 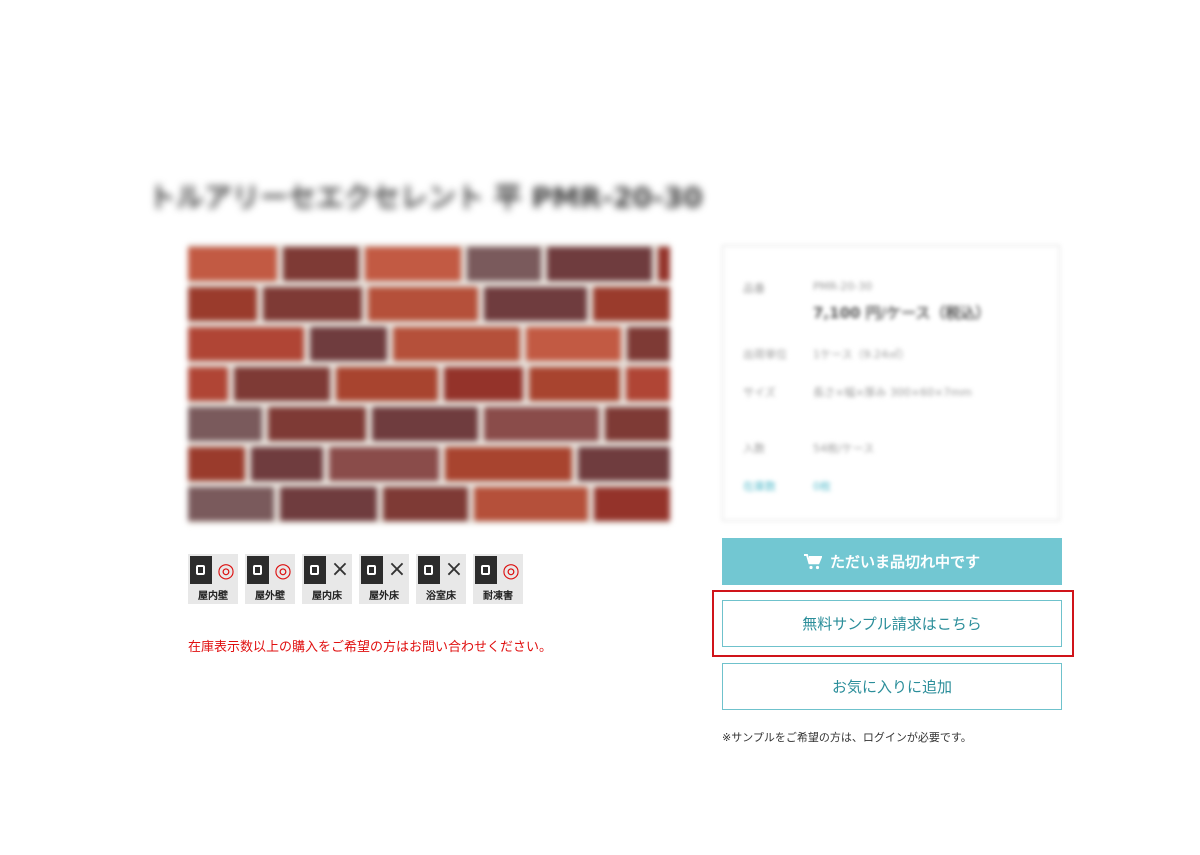 What do you see at coordinates (904, 562) in the screenshot?
I see `sold-out-label: ただいま品切れ中です` at bounding box center [904, 562].